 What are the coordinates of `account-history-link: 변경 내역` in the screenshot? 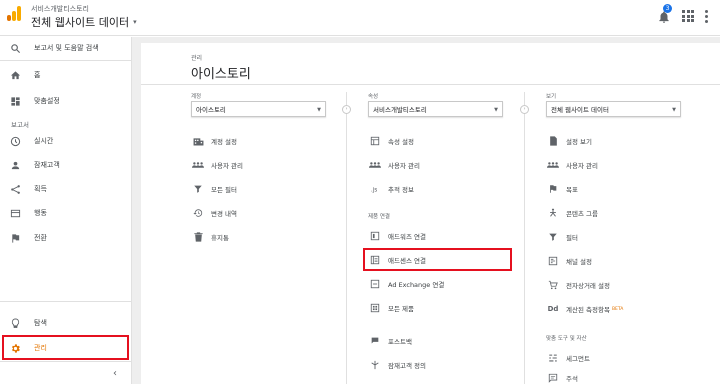 It's located at (214, 213).